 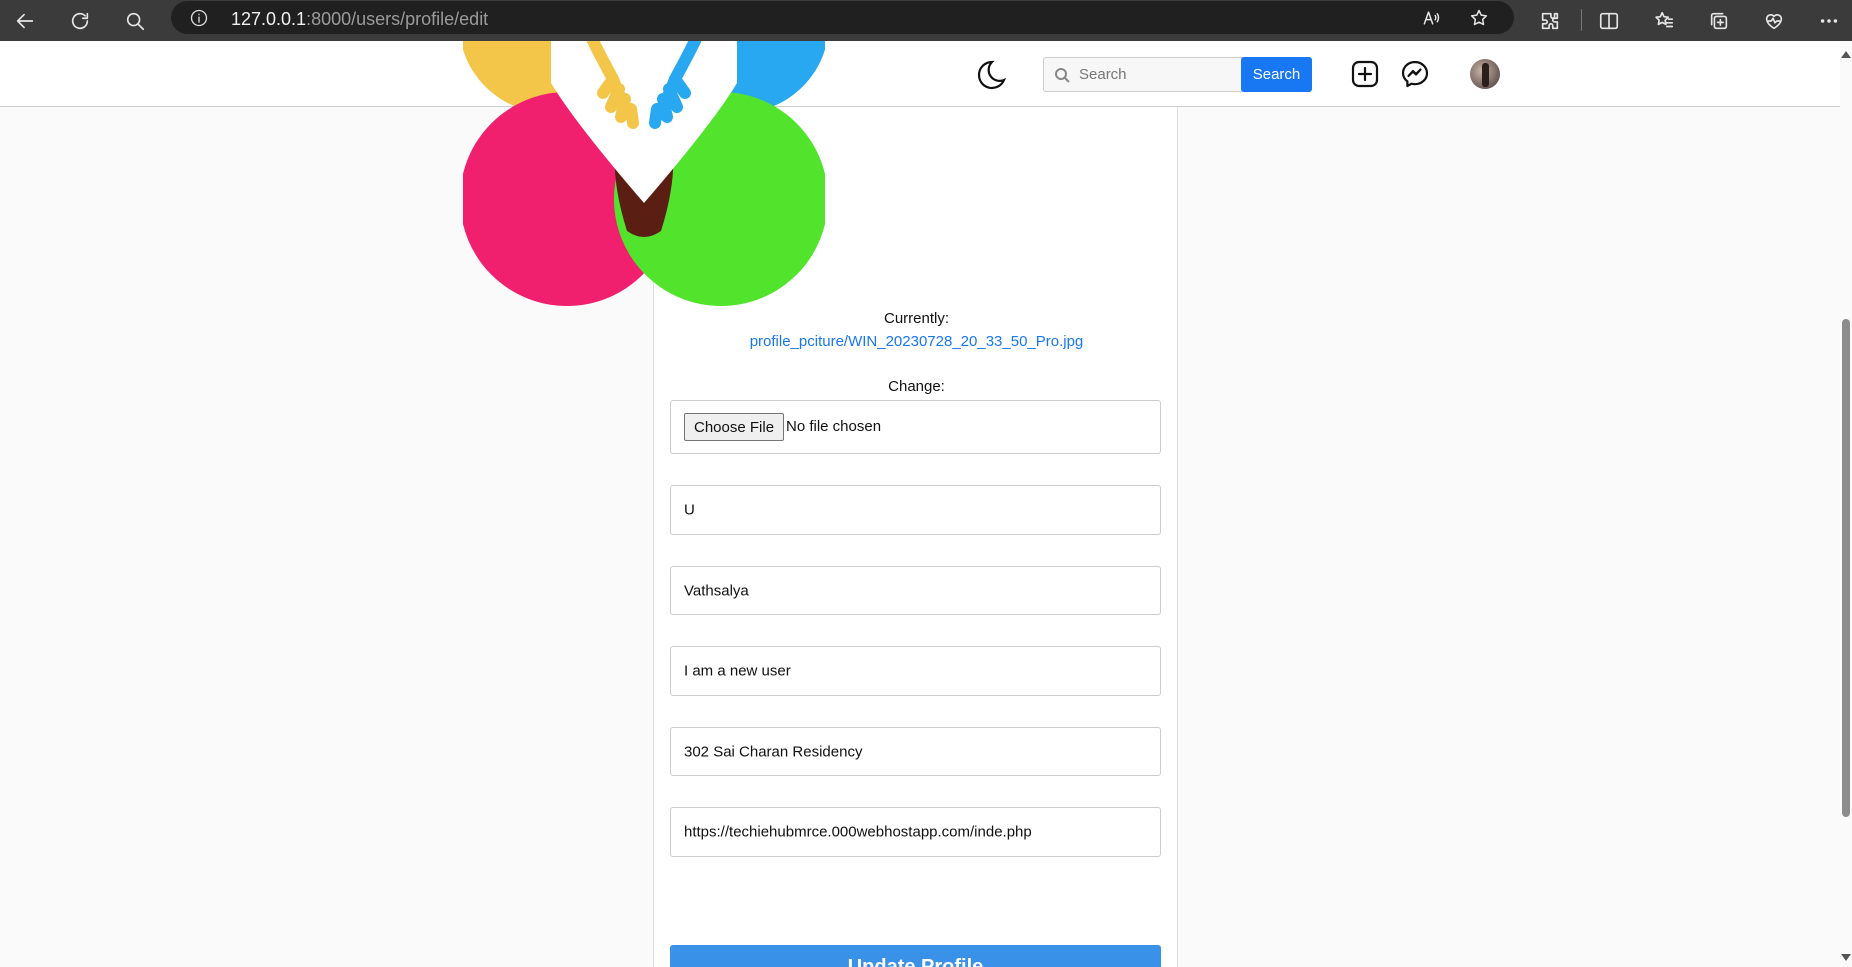 What do you see at coordinates (1415, 74) in the screenshot?
I see `messenger-icon` at bounding box center [1415, 74].